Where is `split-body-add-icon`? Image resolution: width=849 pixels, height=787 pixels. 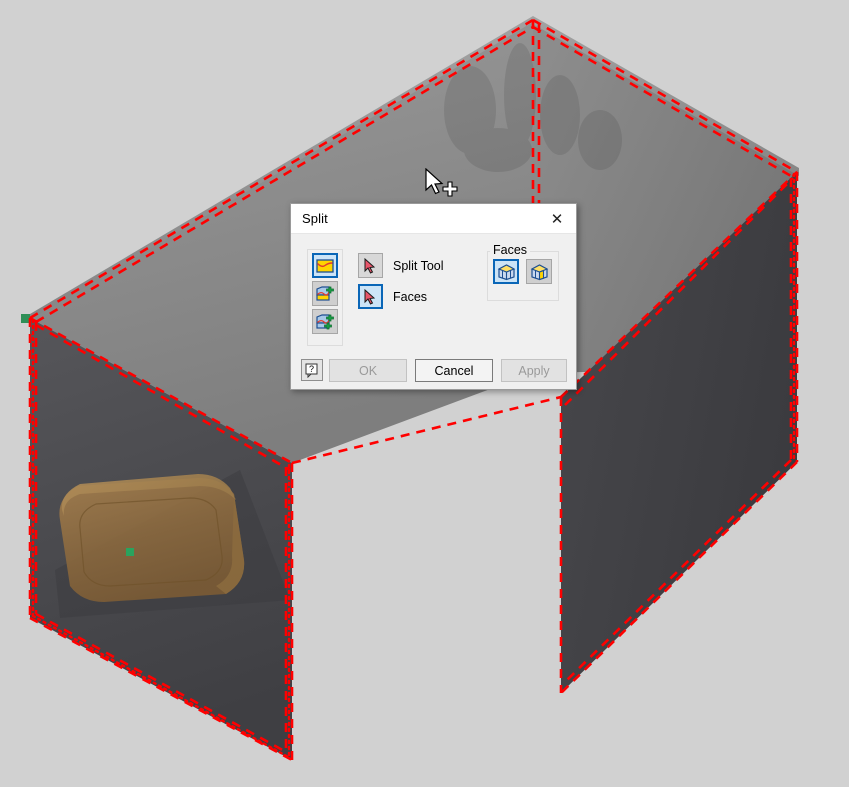
split-body-add-icon is located at coordinates (325, 293).